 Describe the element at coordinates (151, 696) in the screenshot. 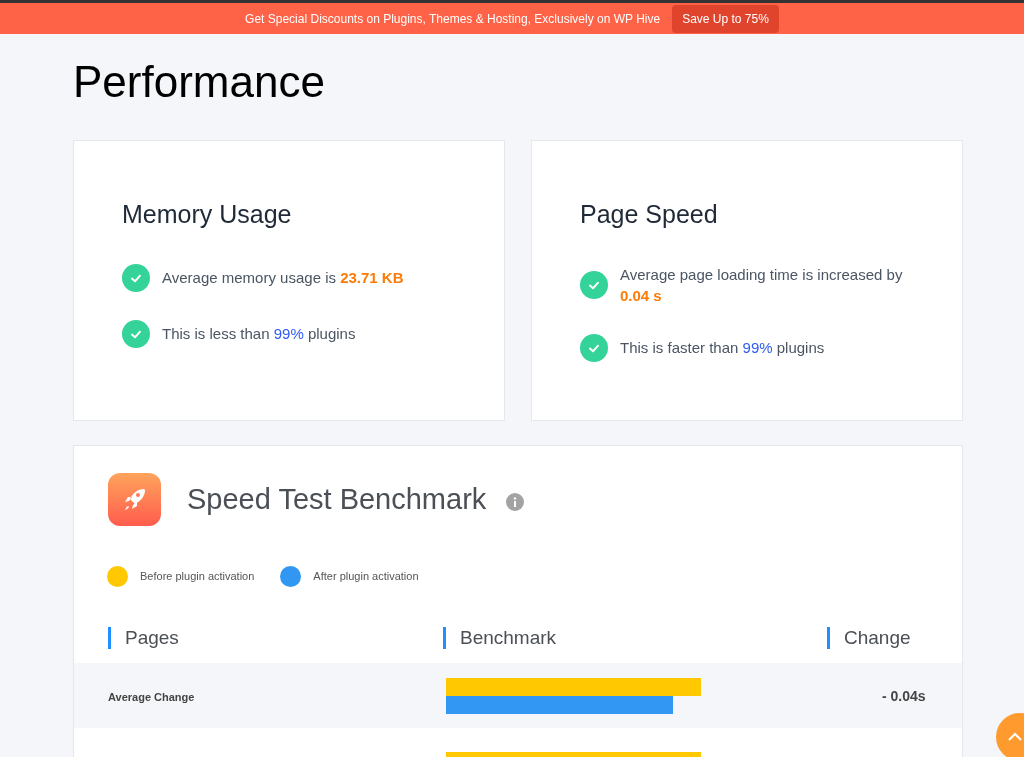

I see `page-name: Average Change` at that location.